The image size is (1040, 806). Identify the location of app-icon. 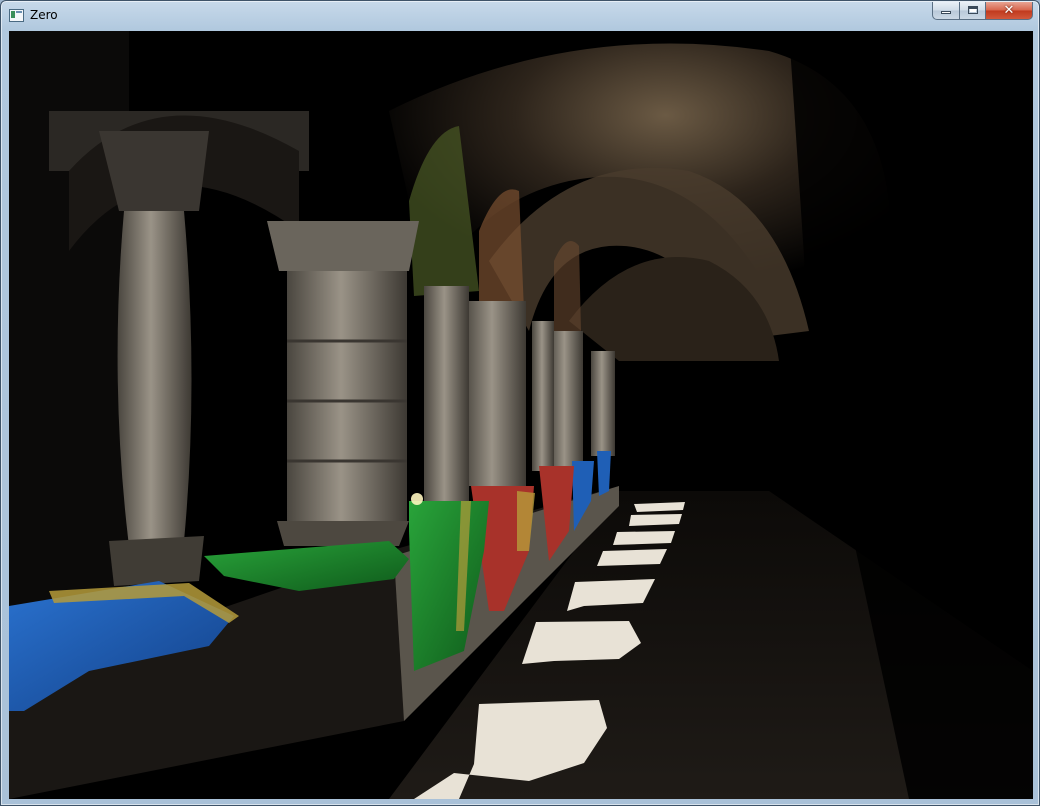
(16, 15).